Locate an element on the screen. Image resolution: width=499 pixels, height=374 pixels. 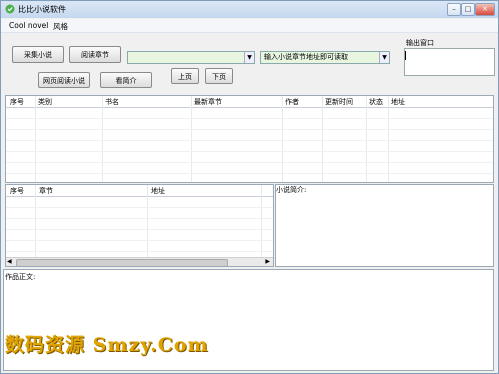
novel-content-label: 作品正文: is located at coordinates (20, 277).